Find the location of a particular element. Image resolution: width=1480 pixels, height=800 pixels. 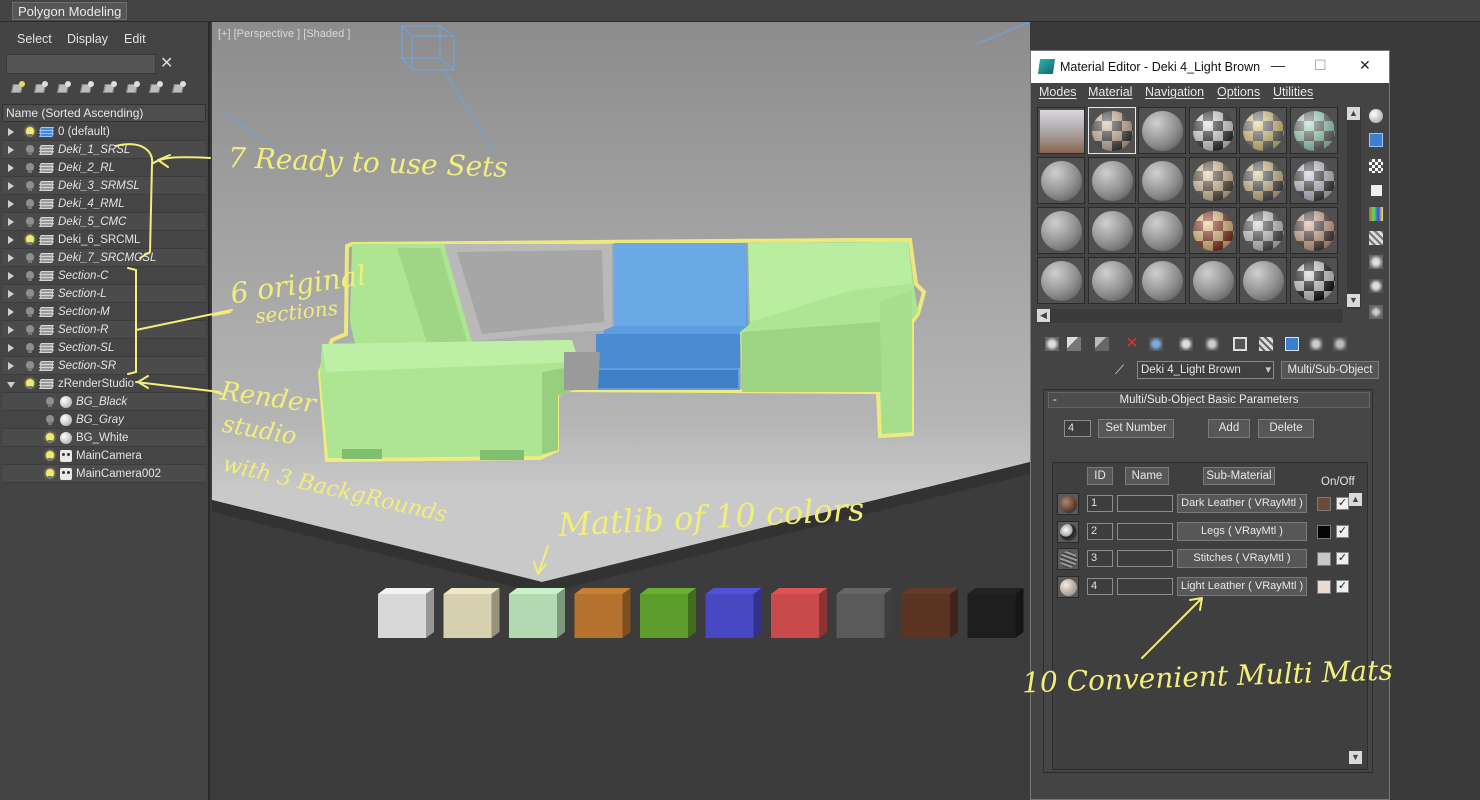

scroll-down-button: ▼ is located at coordinates (1353, 300).